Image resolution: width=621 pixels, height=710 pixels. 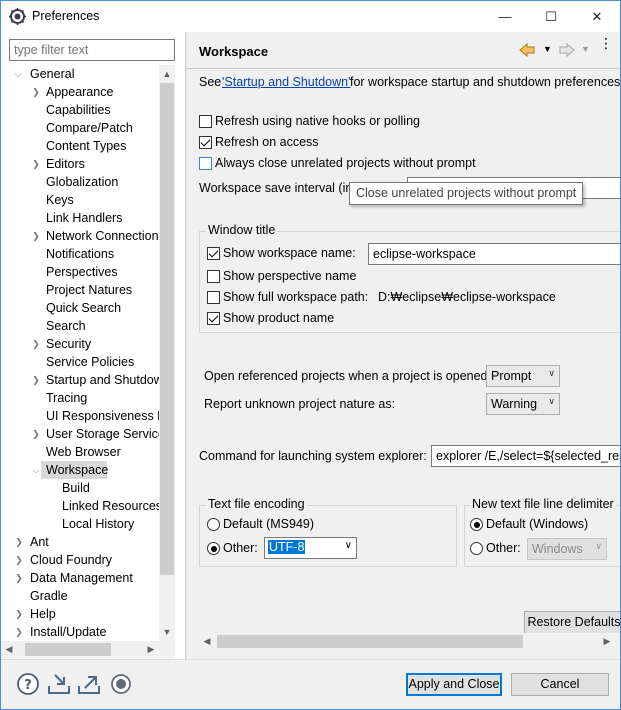 I want to click on show-workspace-name-checkbox, so click(x=213, y=253).